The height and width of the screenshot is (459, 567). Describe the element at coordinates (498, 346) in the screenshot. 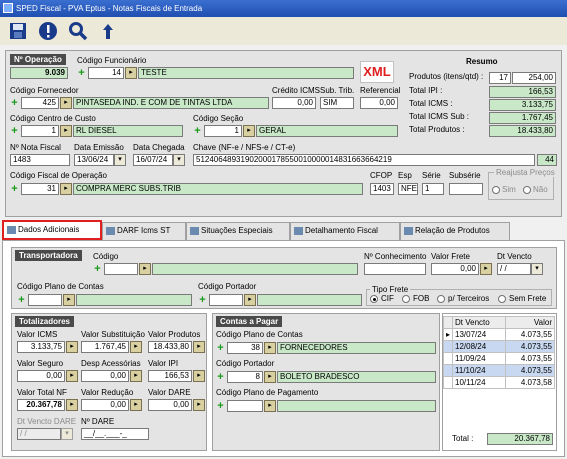

I see `table-row: 12/08/24 4.073,55` at that location.